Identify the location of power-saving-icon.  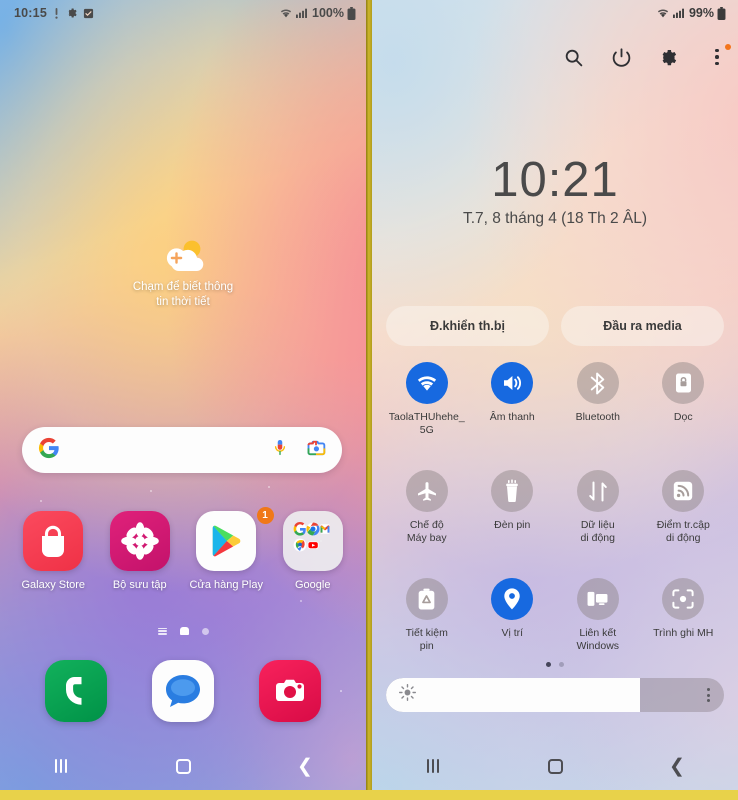
(426, 599).